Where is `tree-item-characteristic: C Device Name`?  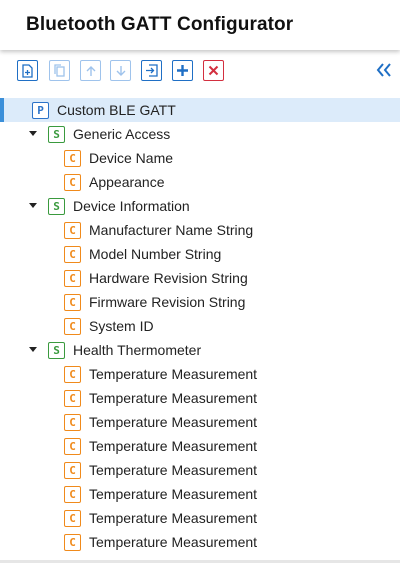
tree-item-characteristic: C Device Name is located at coordinates (200, 158).